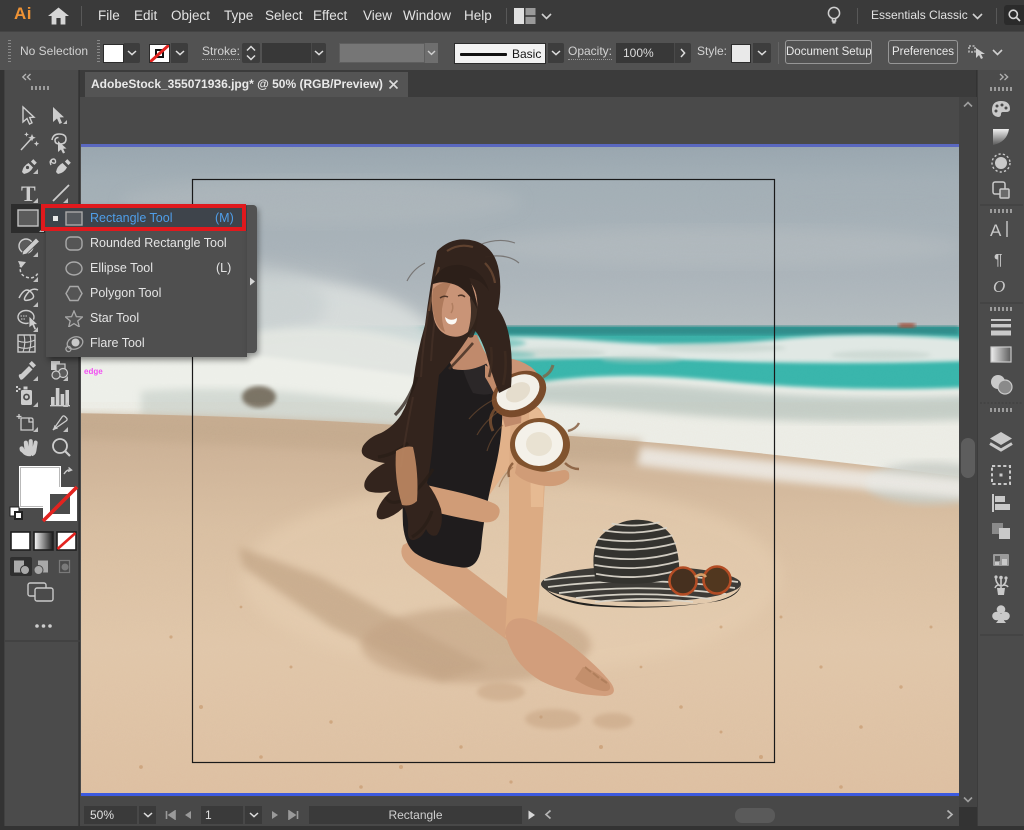 The image size is (1024, 830). I want to click on svg-text: A, so click(996, 230).